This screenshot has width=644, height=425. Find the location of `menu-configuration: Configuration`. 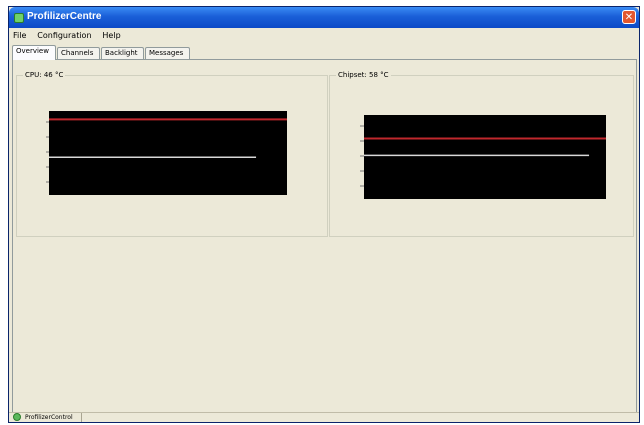

menu-configuration: Configuration is located at coordinates (64, 34).